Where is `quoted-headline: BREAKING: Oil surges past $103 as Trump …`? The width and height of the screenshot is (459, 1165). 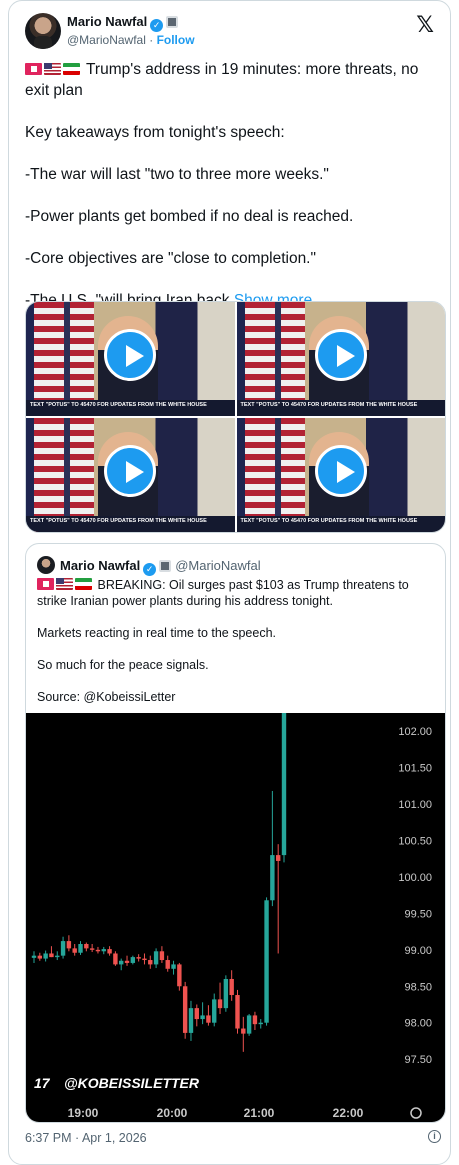
quoted-headline: BREAKING: Oil surges past $103 as Trump … is located at coordinates (223, 593).